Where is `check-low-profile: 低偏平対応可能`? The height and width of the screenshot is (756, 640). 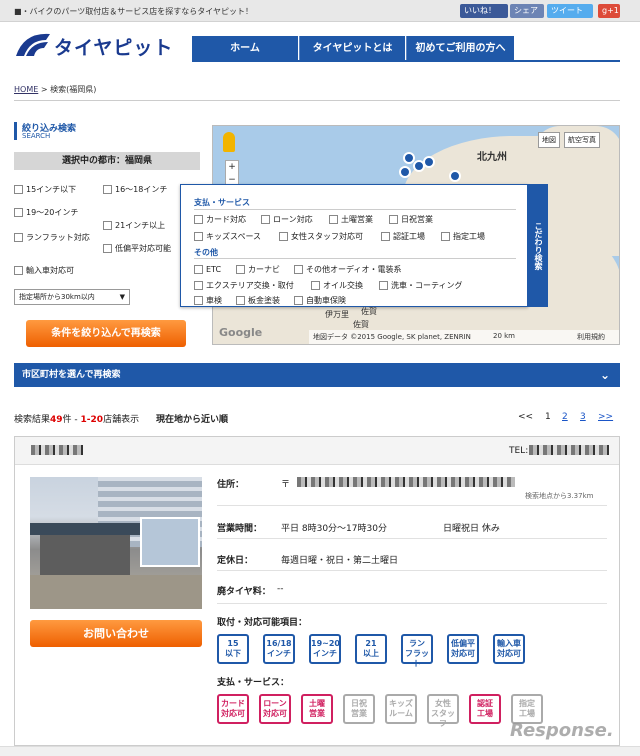 check-low-profile: 低偏平対応可能 is located at coordinates (138, 248).